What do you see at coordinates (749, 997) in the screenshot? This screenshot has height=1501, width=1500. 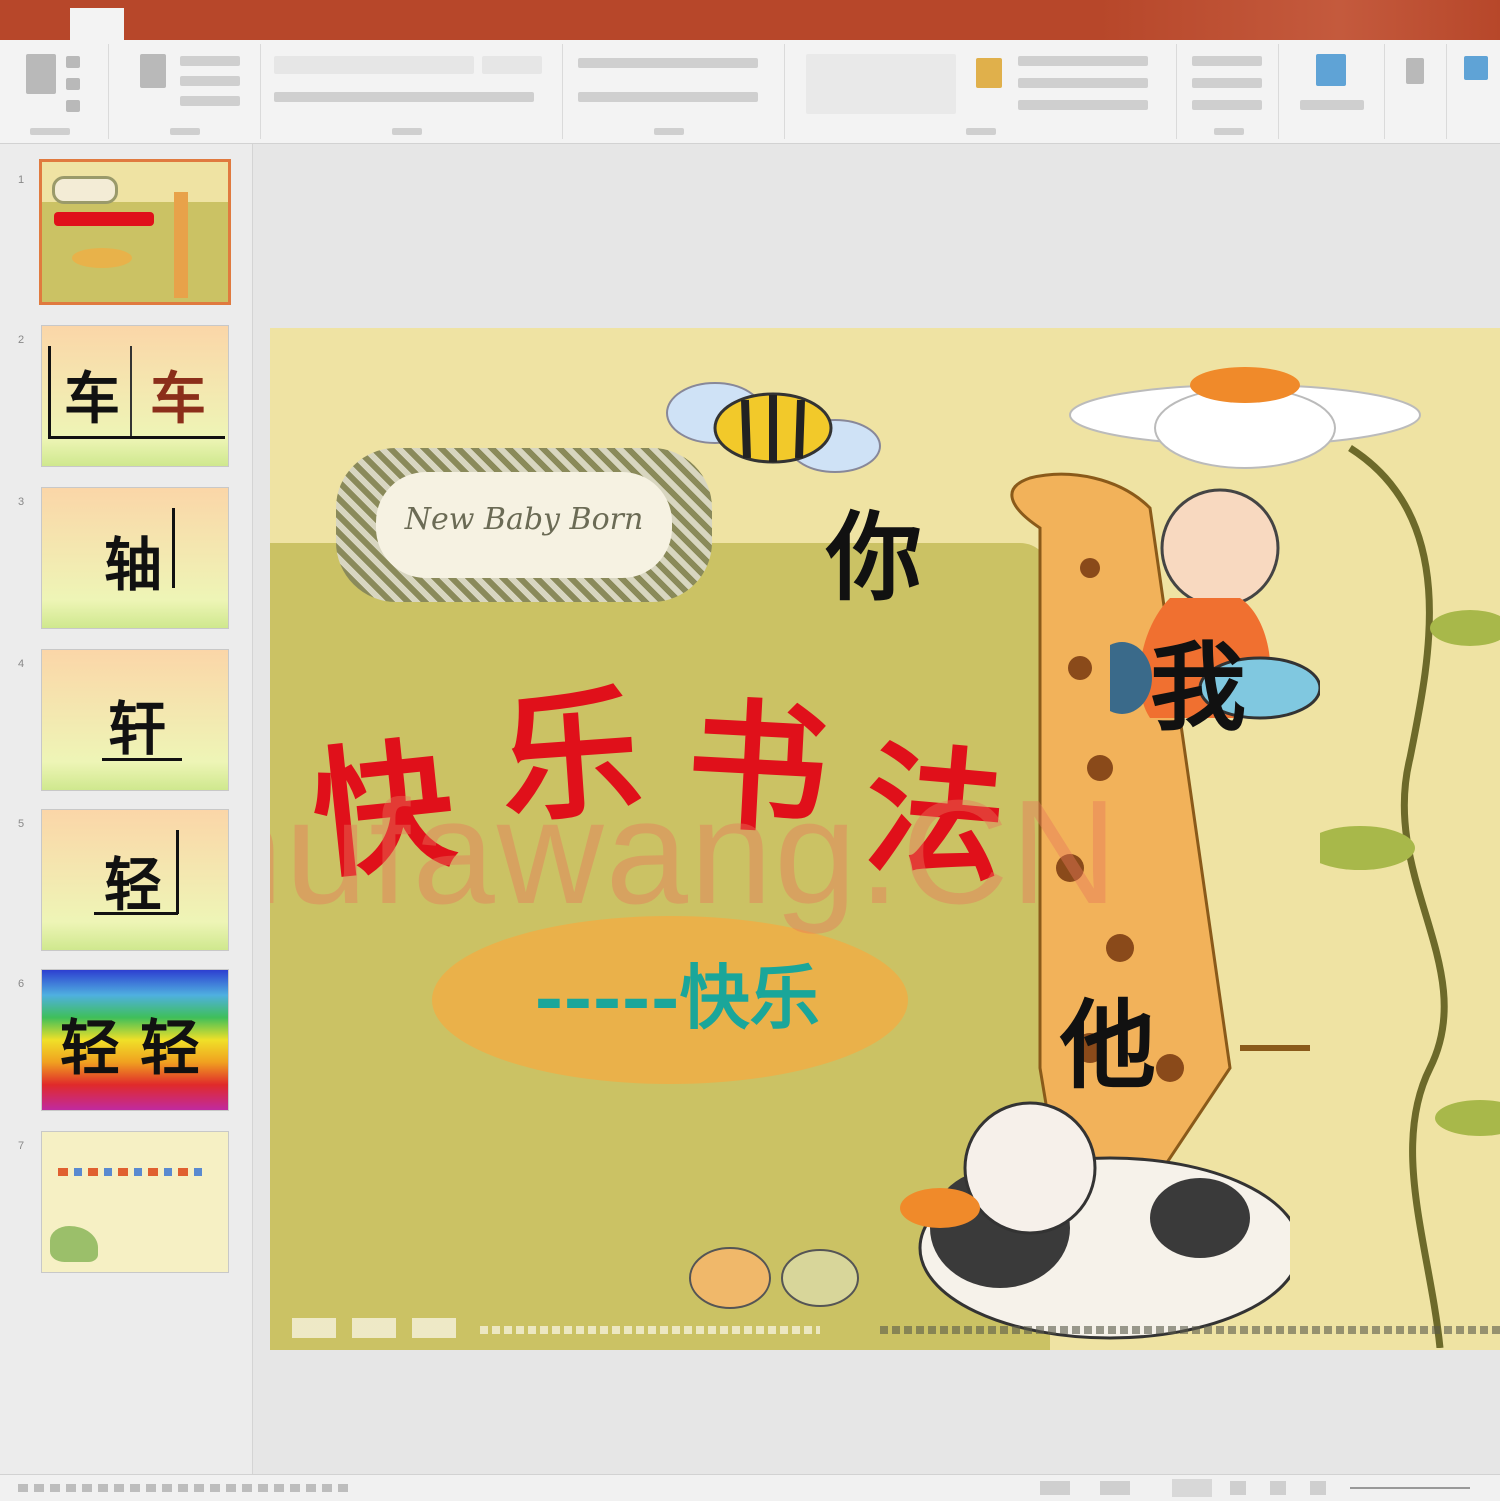 I see `subtitle-word: 快乐` at bounding box center [749, 997].